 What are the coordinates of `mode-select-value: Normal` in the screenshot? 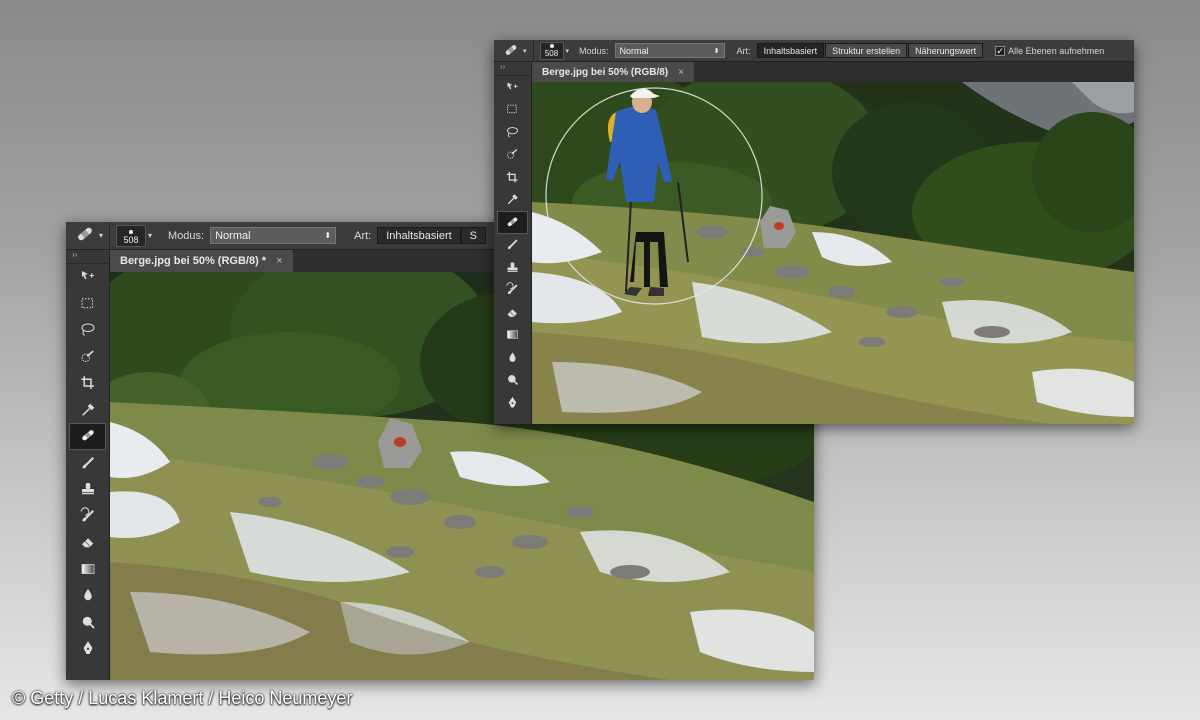 It's located at (634, 50).